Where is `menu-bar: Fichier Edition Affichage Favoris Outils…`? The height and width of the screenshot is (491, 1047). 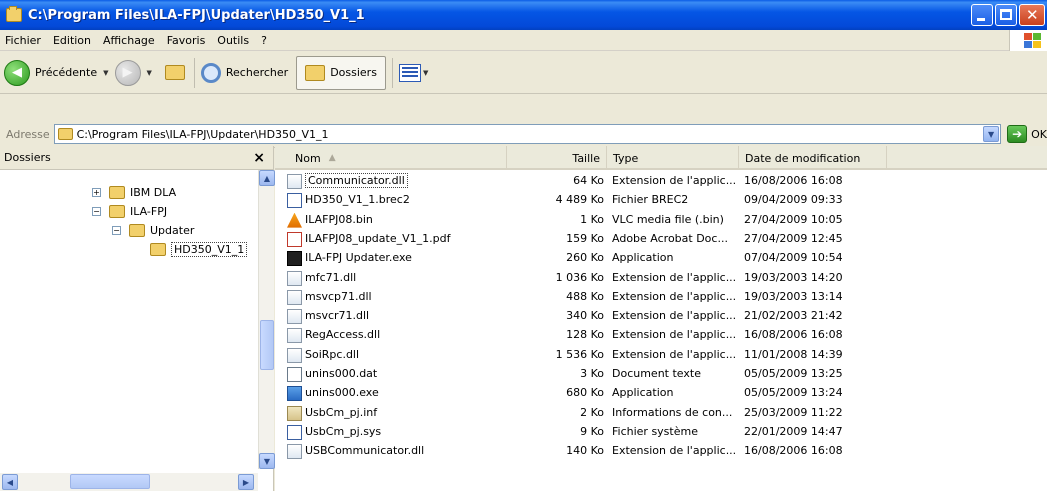 menu-bar: Fichier Edition Affichage Favoris Outils… is located at coordinates (523, 40).